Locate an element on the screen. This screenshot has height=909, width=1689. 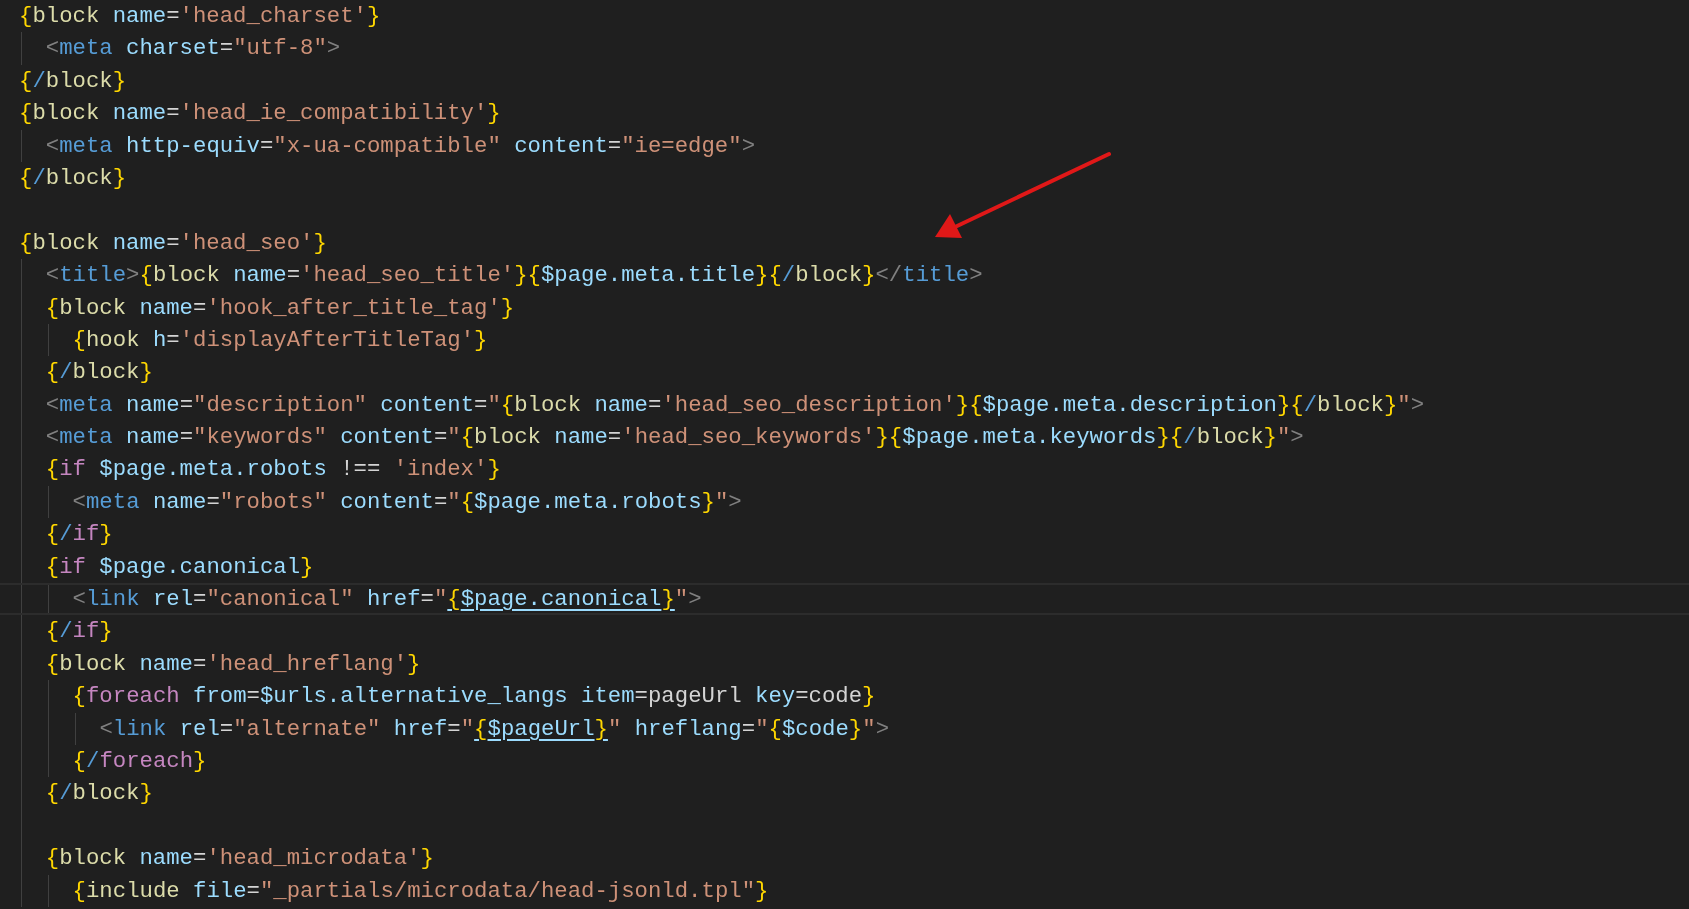
code-line: <meta name="keywords" content="{block name='head_seo_keywords'}{$page.meta.keywords}{/block}"> is located at coordinates (674, 438).